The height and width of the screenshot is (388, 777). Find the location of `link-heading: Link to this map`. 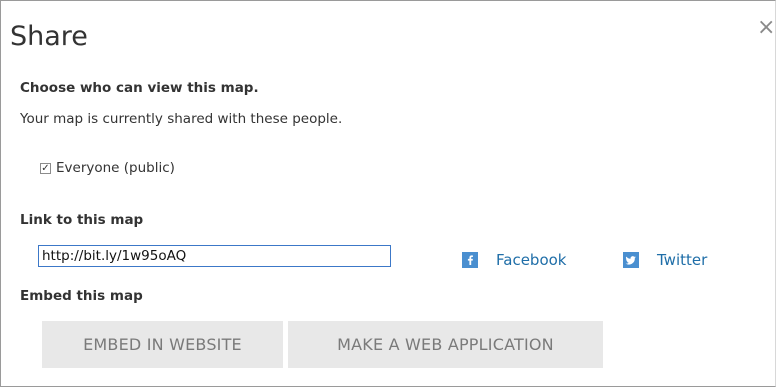

link-heading: Link to this map is located at coordinates (82, 220).